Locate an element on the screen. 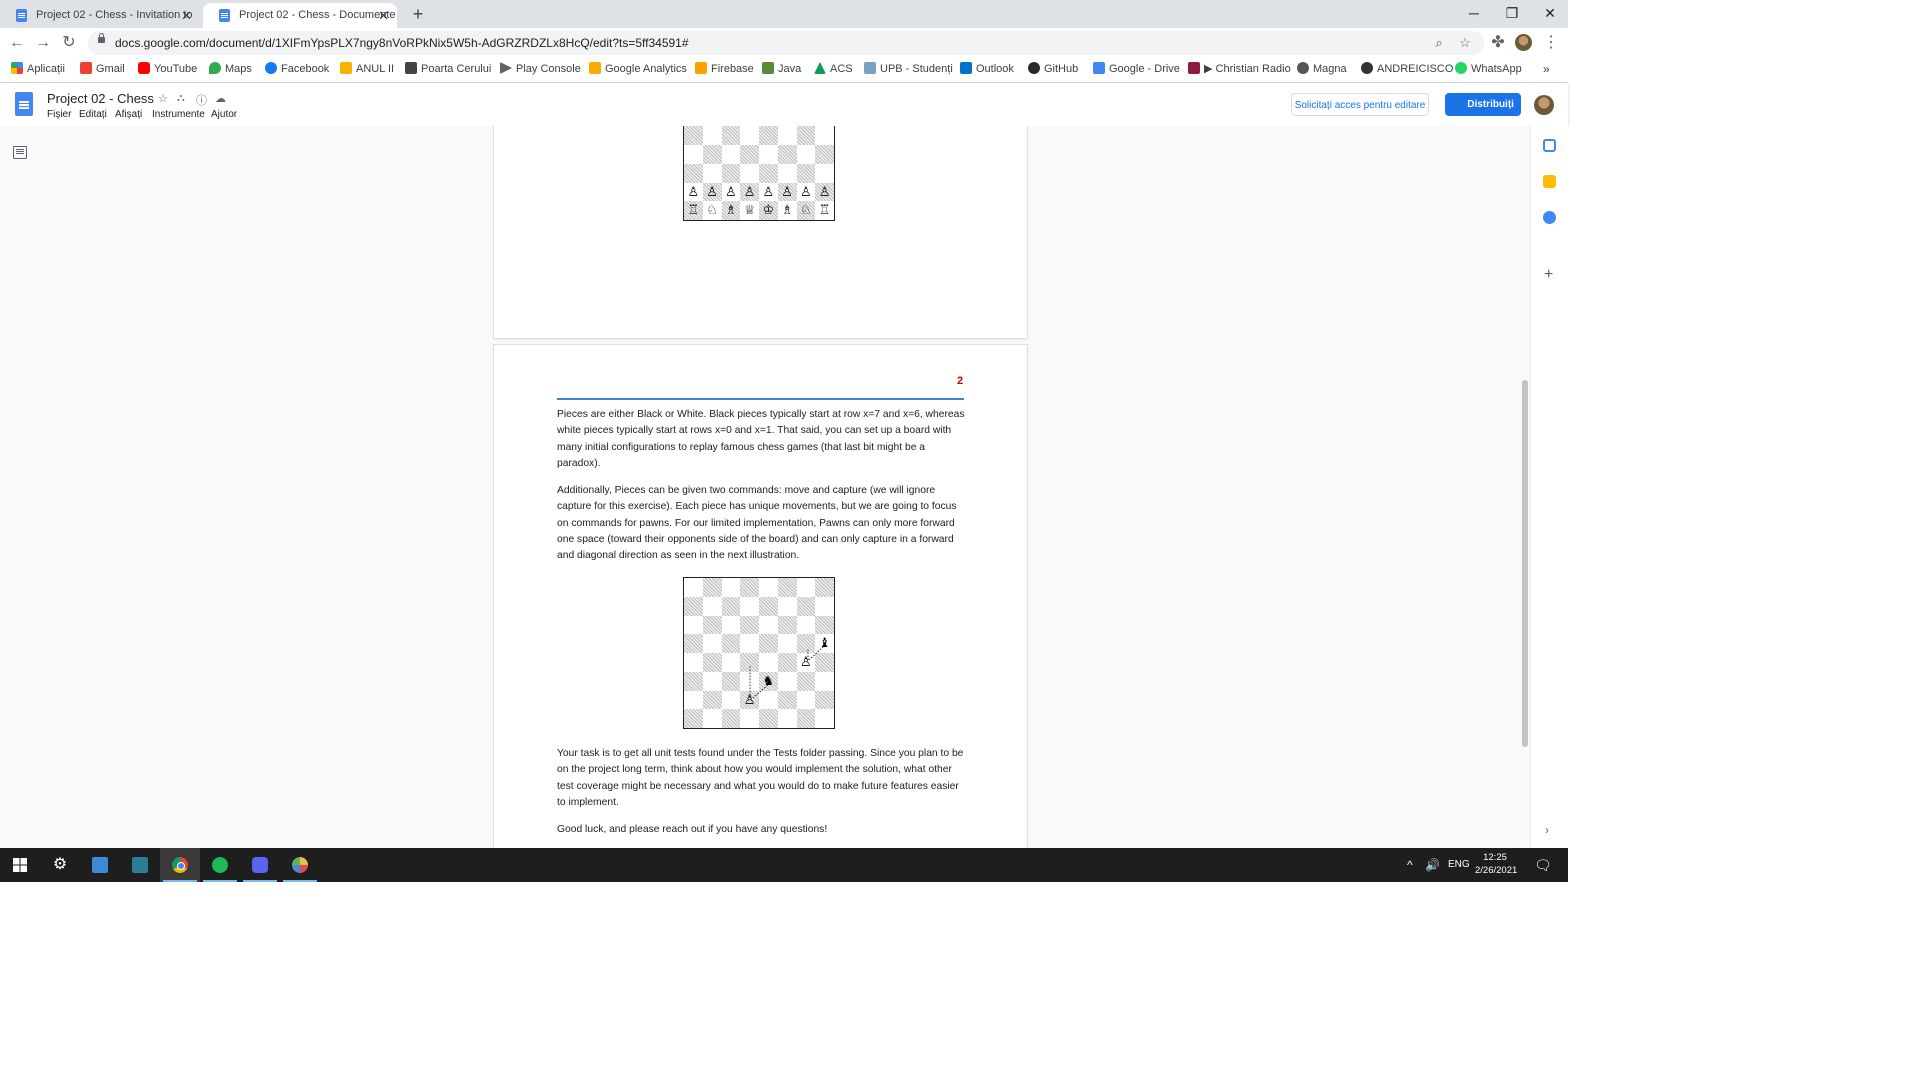  maps-pin-icon is located at coordinates (215, 68).